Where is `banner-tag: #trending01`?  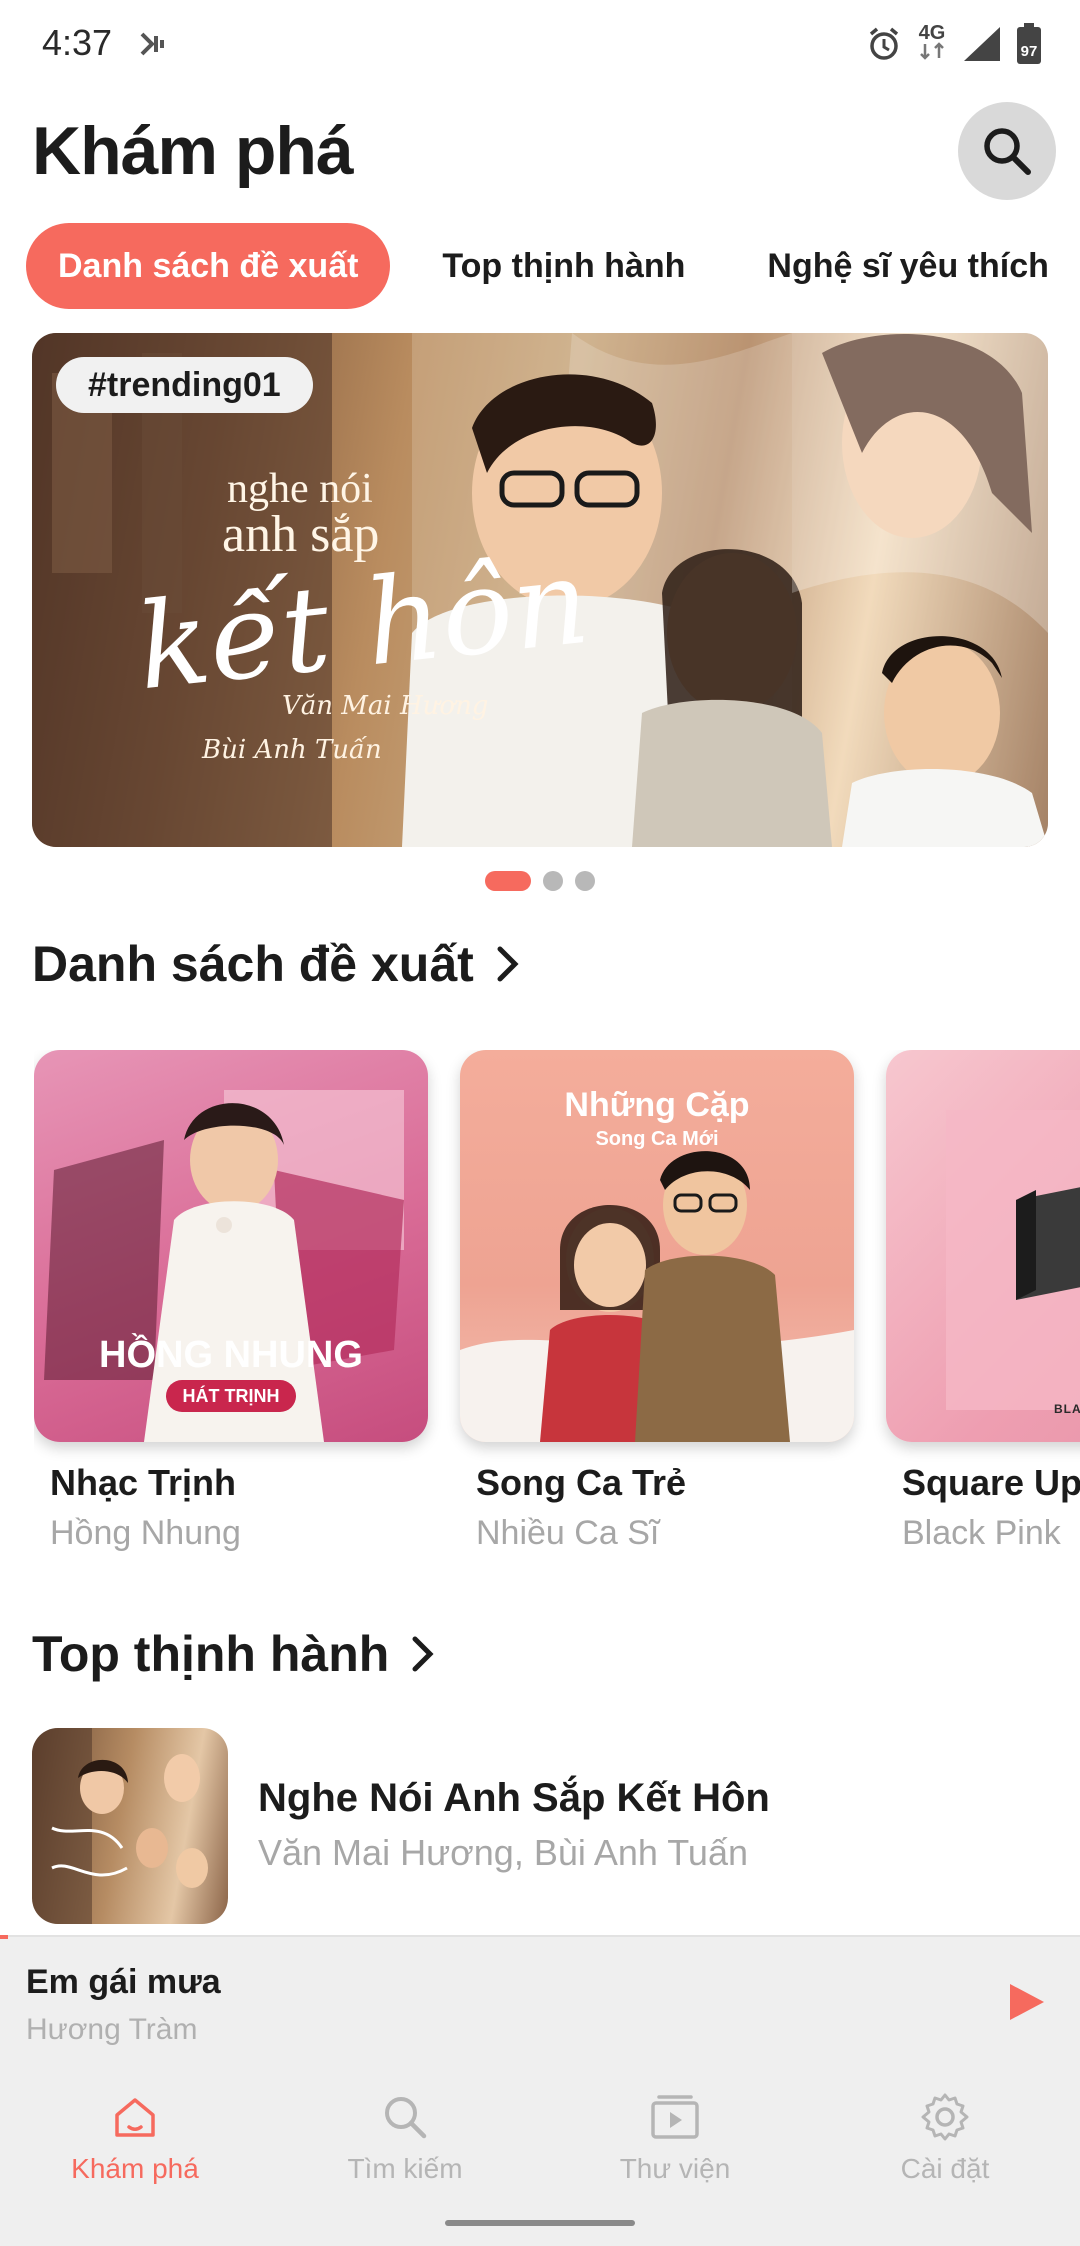 banner-tag: #trending01 is located at coordinates (184, 385).